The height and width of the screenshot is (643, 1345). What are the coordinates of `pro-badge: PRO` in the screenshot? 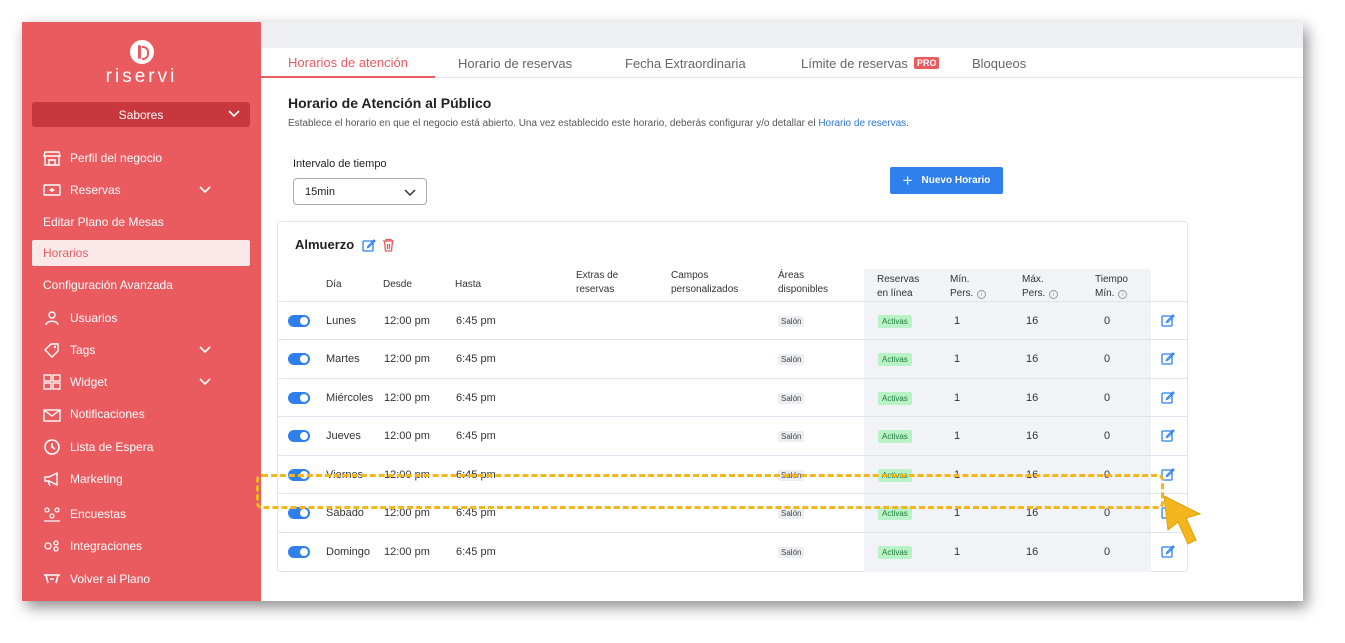 It's located at (926, 63).